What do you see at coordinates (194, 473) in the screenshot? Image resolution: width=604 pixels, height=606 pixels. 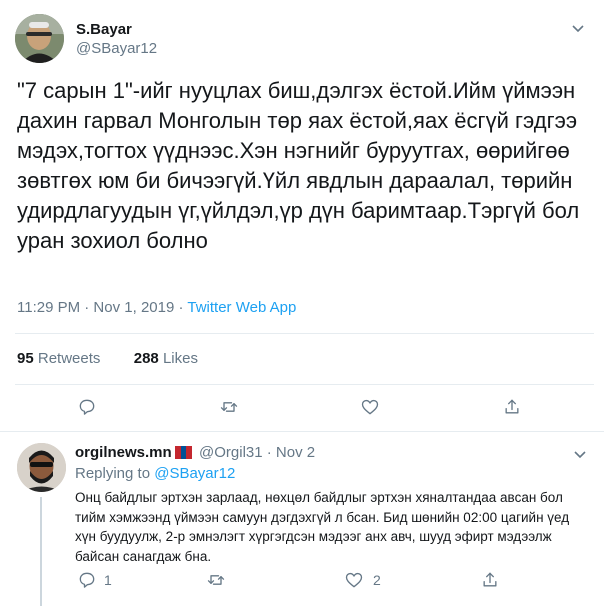 I see `replying-to-mention: @SBayar12` at bounding box center [194, 473].